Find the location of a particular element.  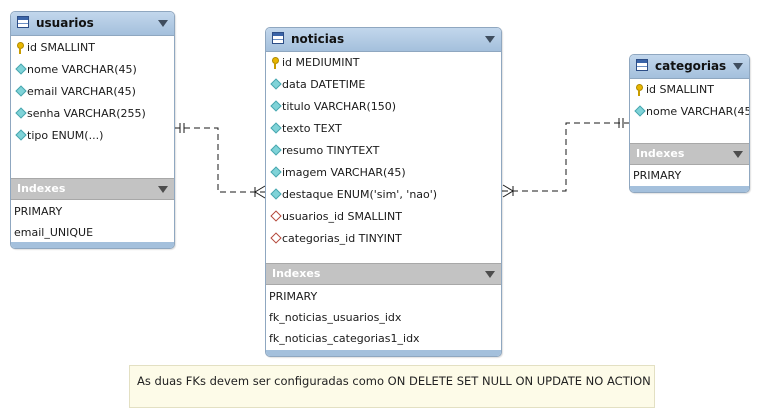

column-label: senha VARCHAR(255) is located at coordinates (86, 113).